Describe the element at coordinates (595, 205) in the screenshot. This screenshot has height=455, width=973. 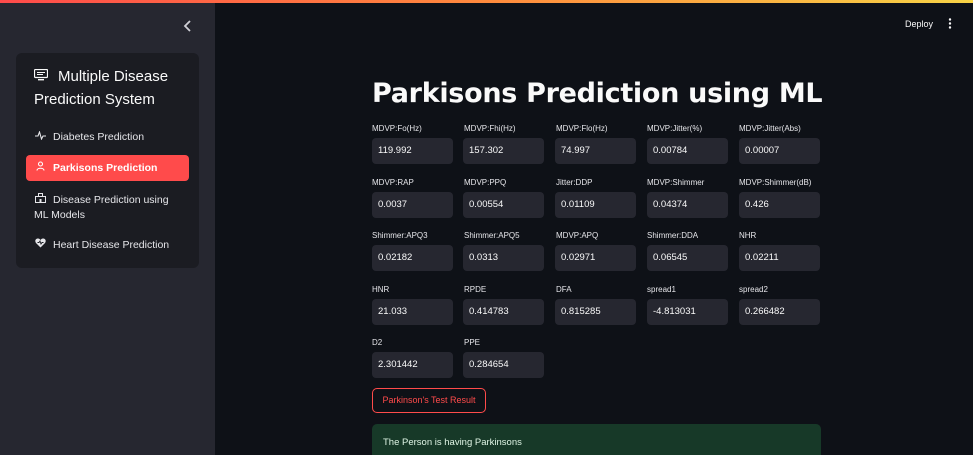
I see `input-jitter-ddp: 0.01109` at that location.